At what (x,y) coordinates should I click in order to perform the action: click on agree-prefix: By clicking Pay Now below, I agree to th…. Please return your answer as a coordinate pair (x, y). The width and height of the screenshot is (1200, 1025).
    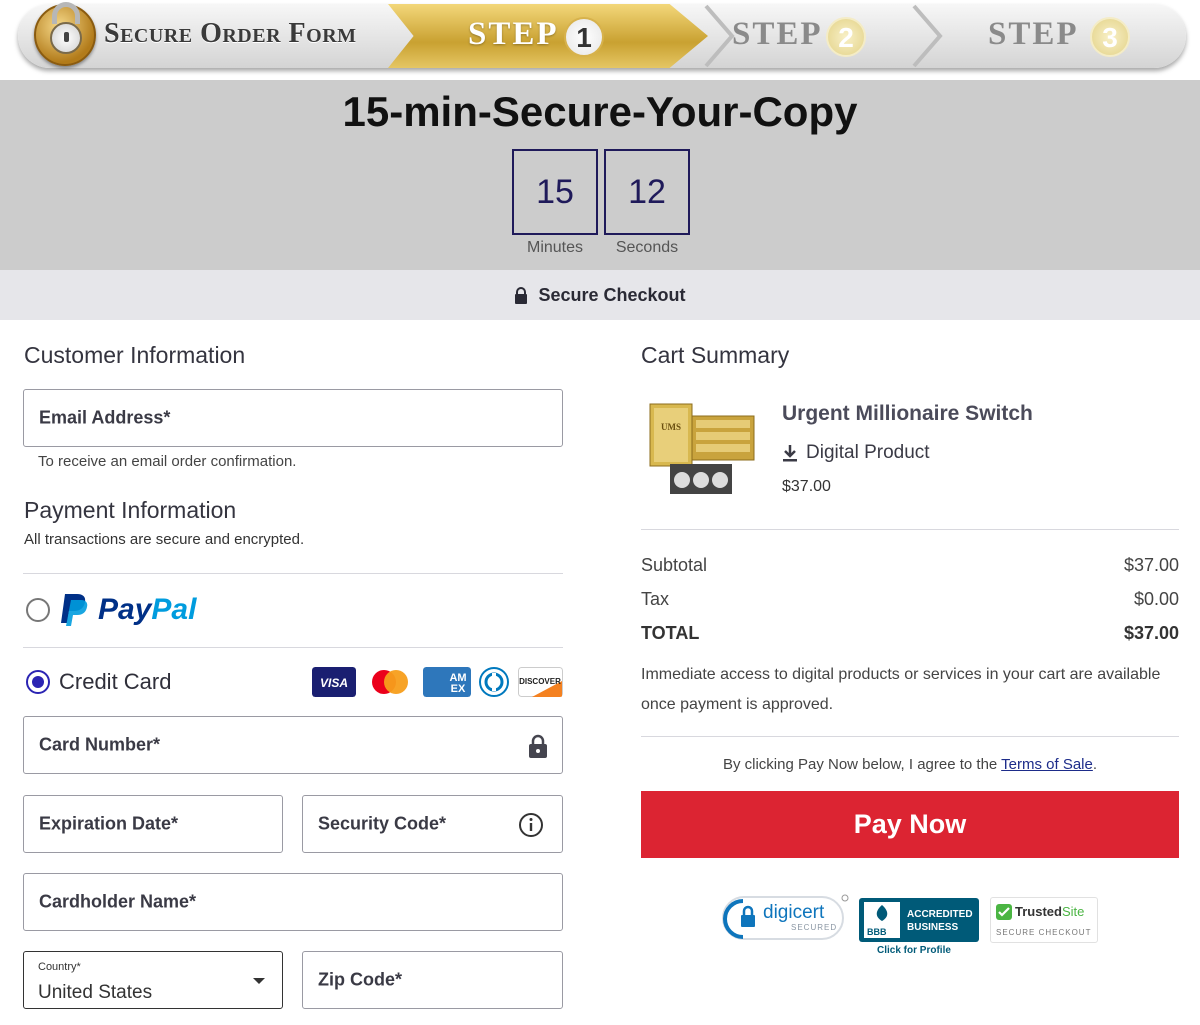
    Looking at the image, I should click on (862, 764).